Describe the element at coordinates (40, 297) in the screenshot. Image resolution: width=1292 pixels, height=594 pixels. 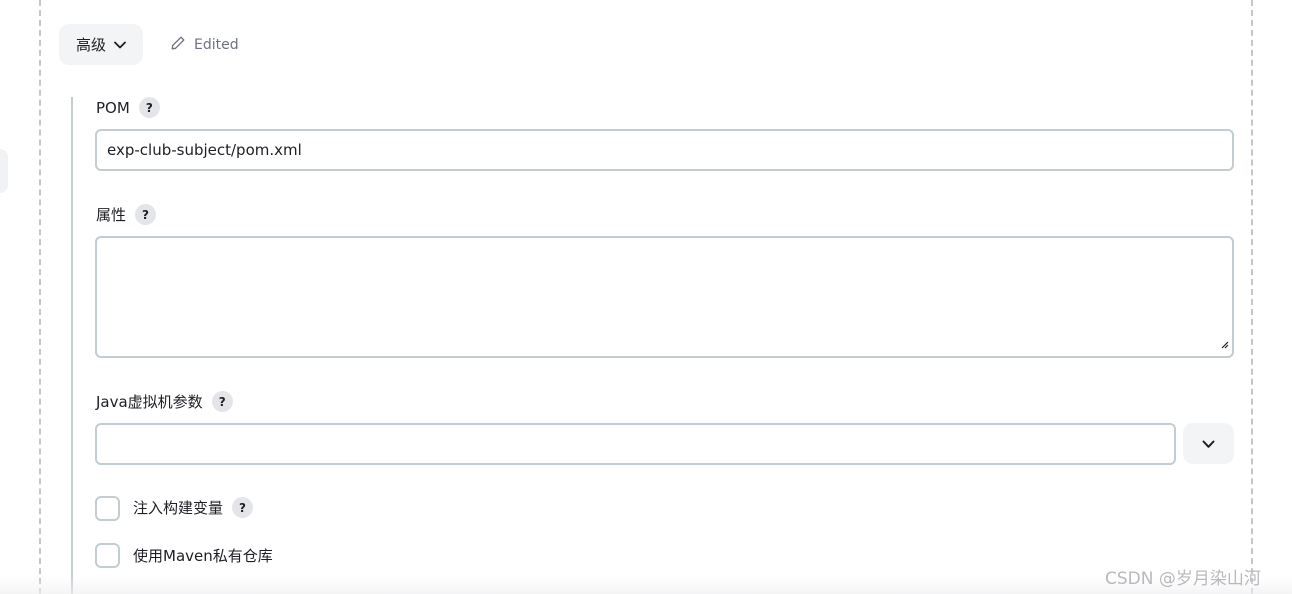
I see `section-border-left` at that location.